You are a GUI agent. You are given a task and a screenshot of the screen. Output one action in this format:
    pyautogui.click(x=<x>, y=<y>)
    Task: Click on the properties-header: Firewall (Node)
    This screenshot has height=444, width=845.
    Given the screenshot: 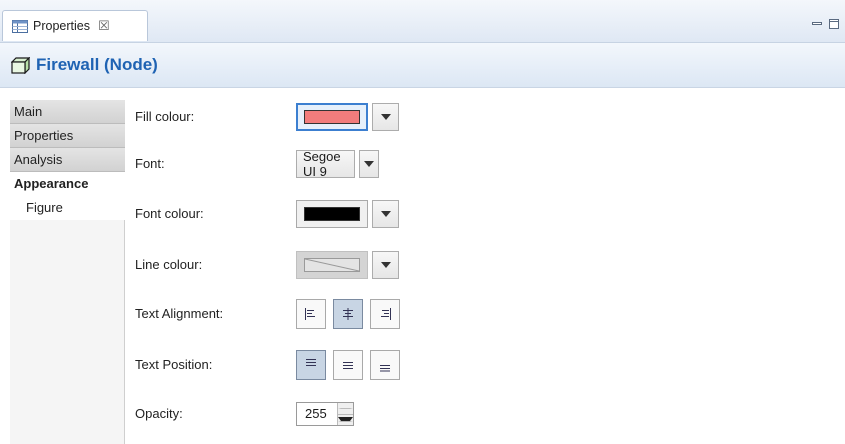 What is the action you would take?
    pyautogui.click(x=422, y=65)
    